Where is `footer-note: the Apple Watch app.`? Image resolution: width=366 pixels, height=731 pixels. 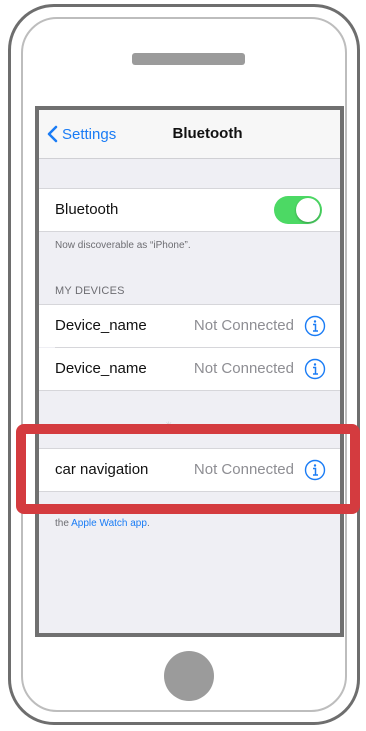
footer-note: the Apple Watch app. is located at coordinates (102, 523).